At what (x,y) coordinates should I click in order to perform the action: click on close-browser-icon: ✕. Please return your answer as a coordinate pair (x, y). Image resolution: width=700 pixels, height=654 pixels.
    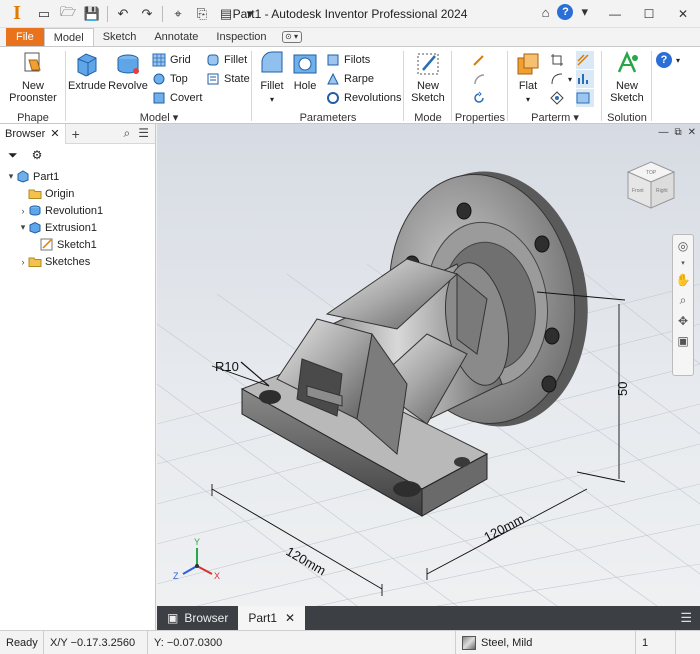
    Looking at the image, I should click on (54, 133).